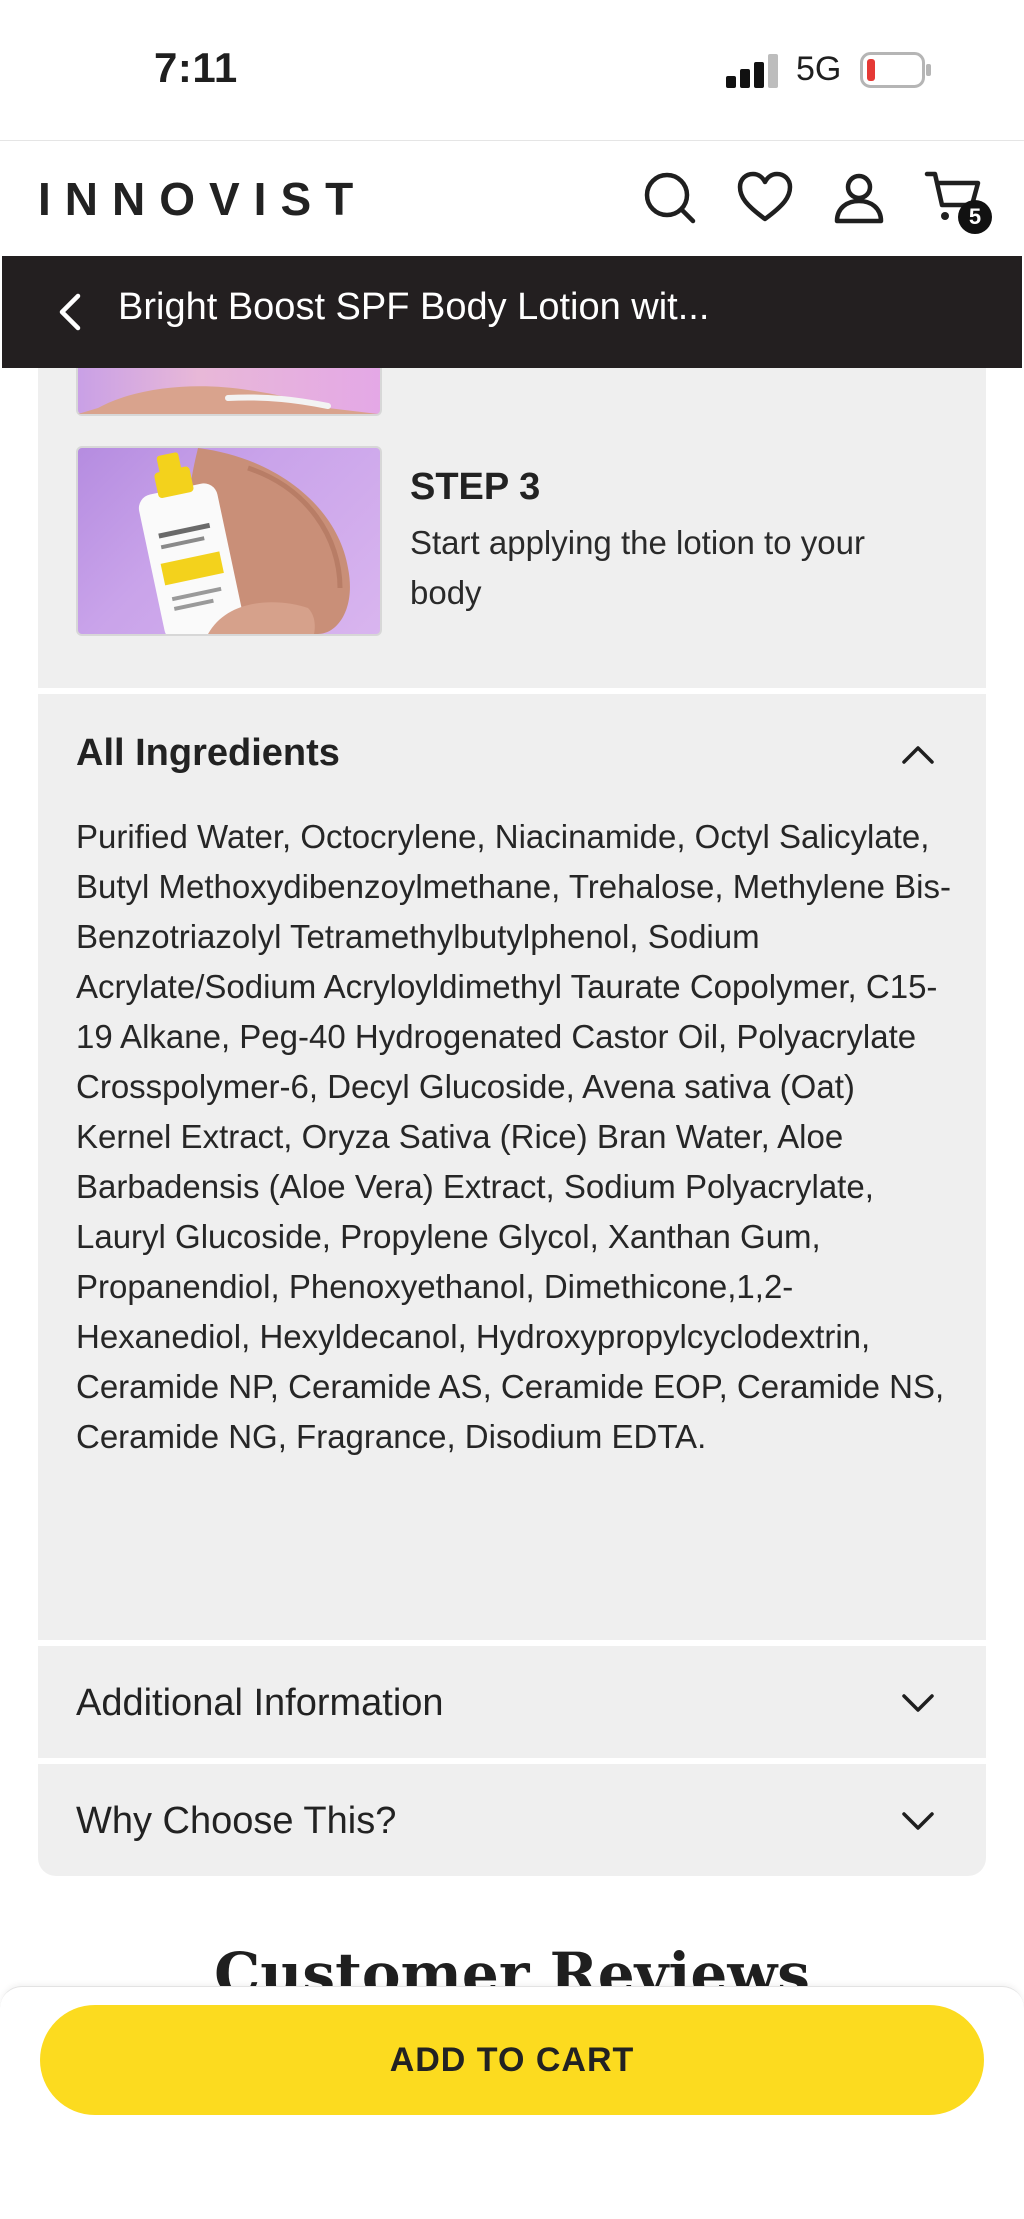  I want to click on step-2-image, so click(229, 392).